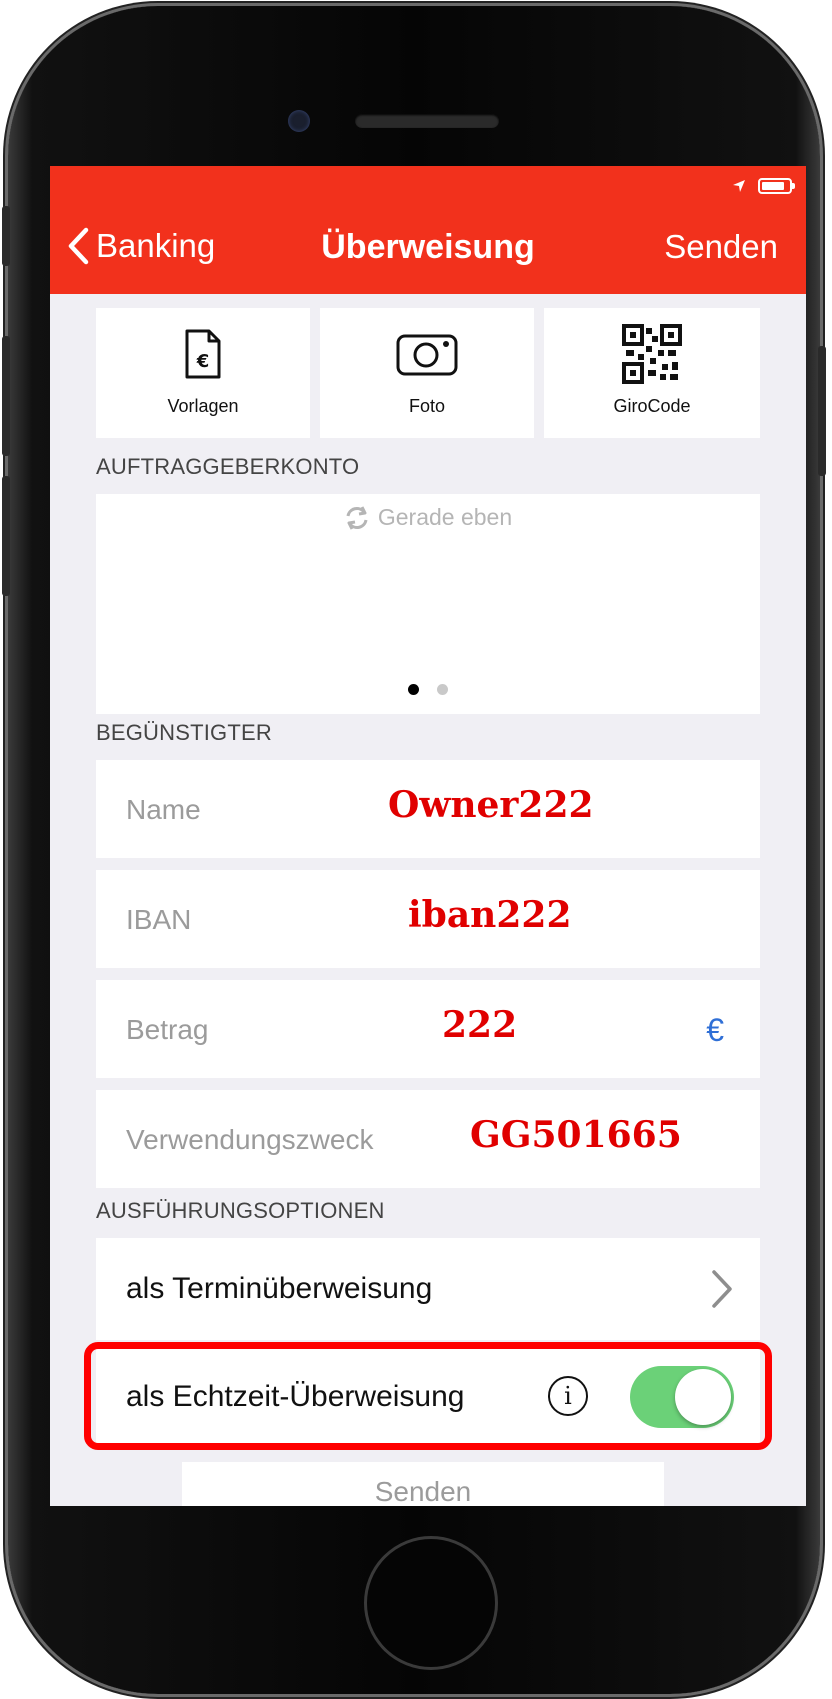 The image size is (832, 1699). Describe the element at coordinates (427, 121) in the screenshot. I see `earpiece-speaker` at that location.